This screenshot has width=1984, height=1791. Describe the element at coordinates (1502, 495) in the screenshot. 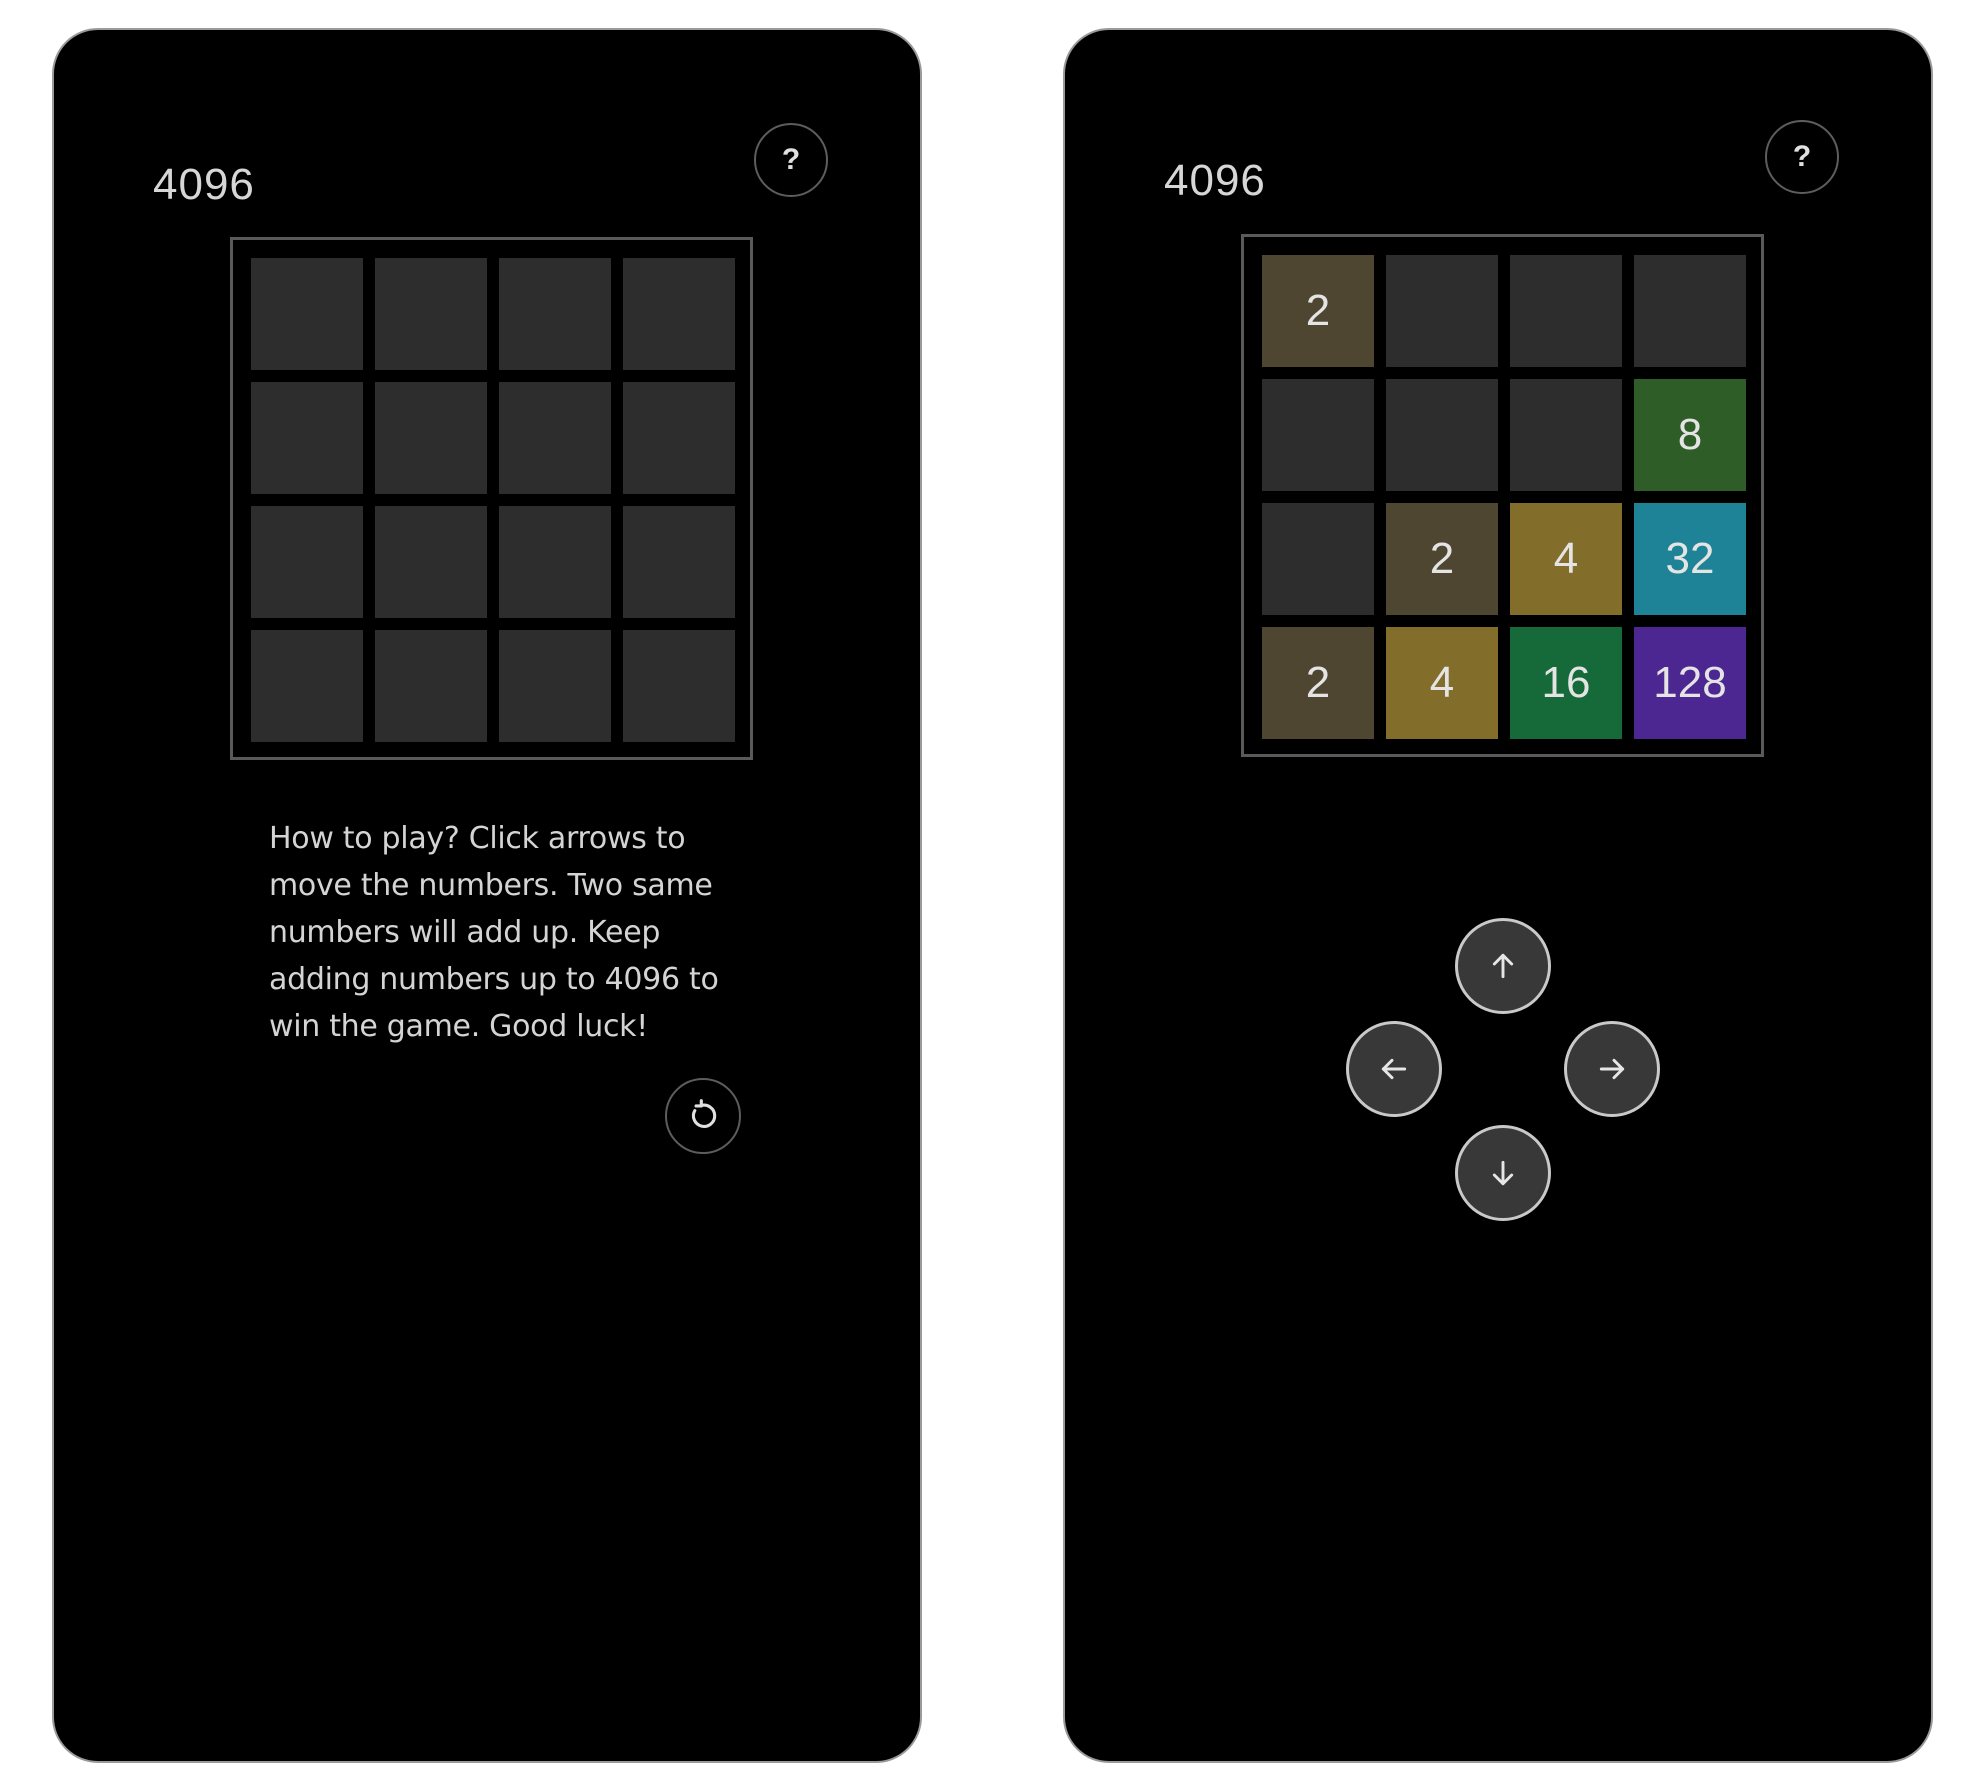

I see `game-board: 2 8 2 4 32 2 4 16 128` at that location.